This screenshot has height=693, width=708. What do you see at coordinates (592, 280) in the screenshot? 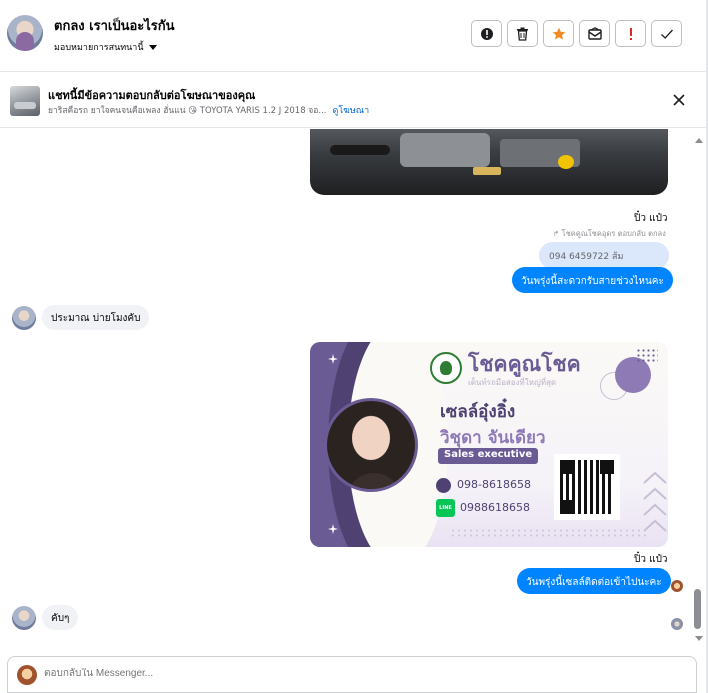
I see `outgoing-message: วันพรุ่งนี้สะดวกรับสายช่วงไหนคะ` at bounding box center [592, 280].